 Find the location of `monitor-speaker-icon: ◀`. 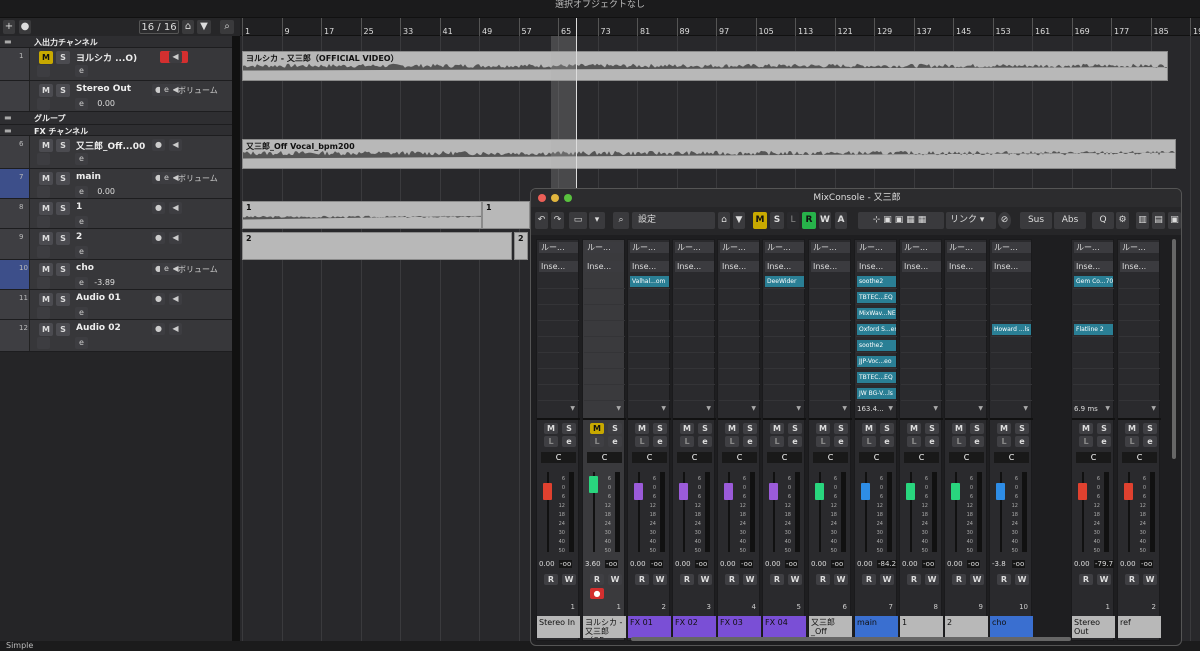

monitor-speaker-icon: ◀ is located at coordinates (175, 208).